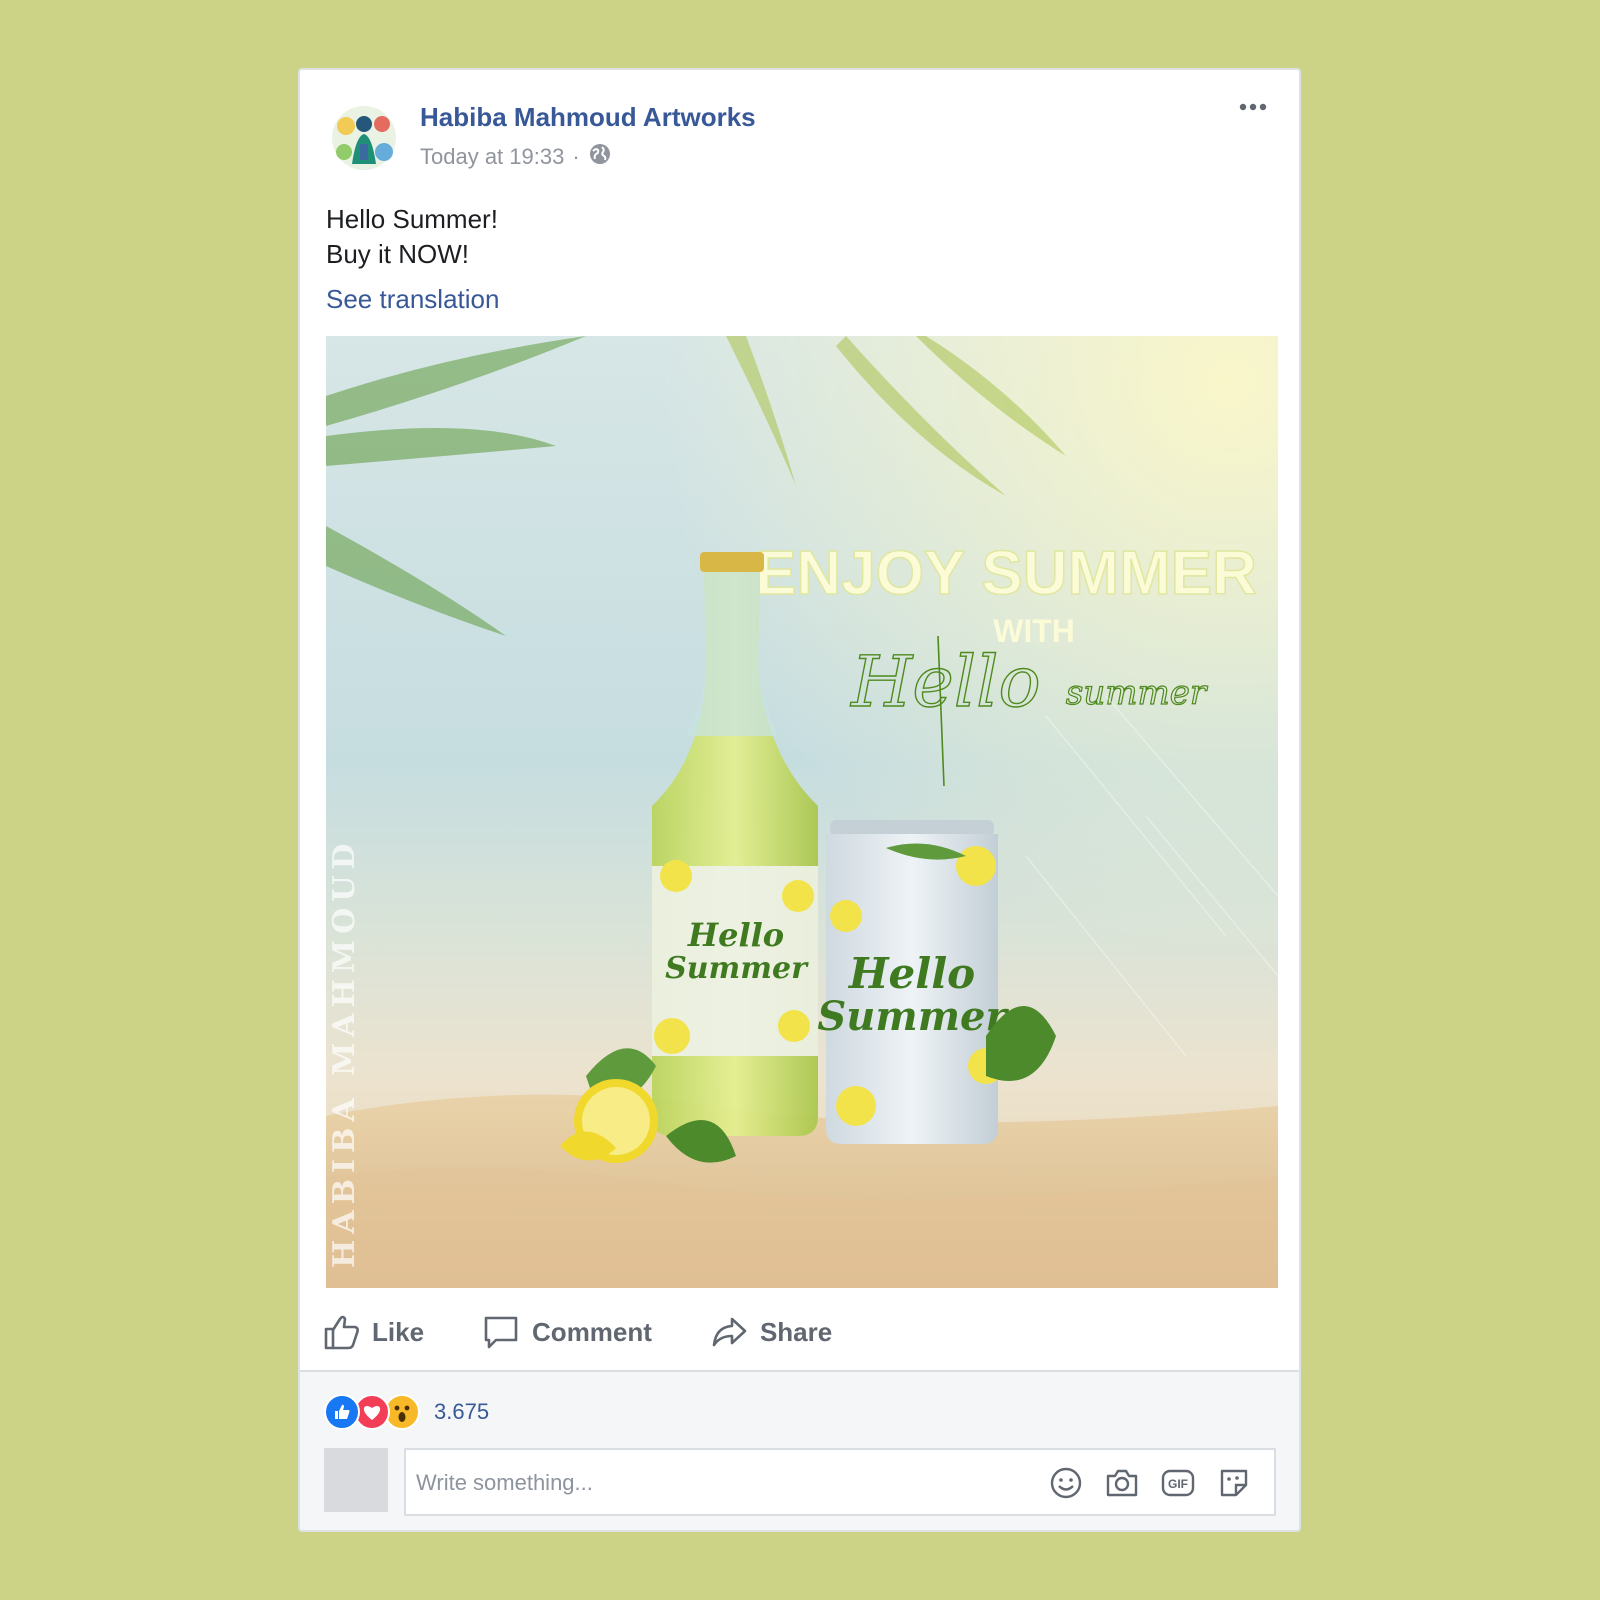 The image size is (1600, 1600). I want to click on like-label: Like, so click(398, 1331).